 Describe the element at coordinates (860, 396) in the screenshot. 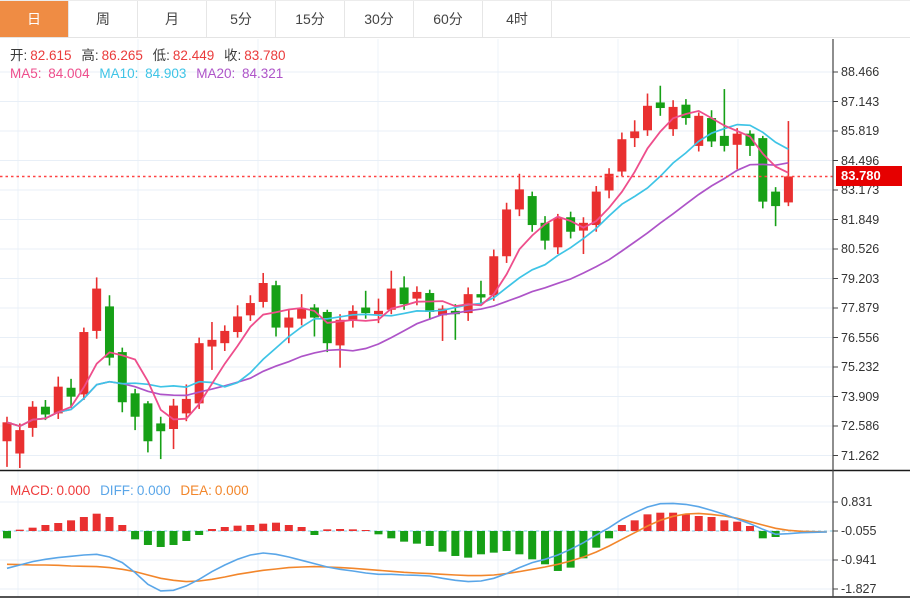

I see `price-axis-label: 73.909` at that location.